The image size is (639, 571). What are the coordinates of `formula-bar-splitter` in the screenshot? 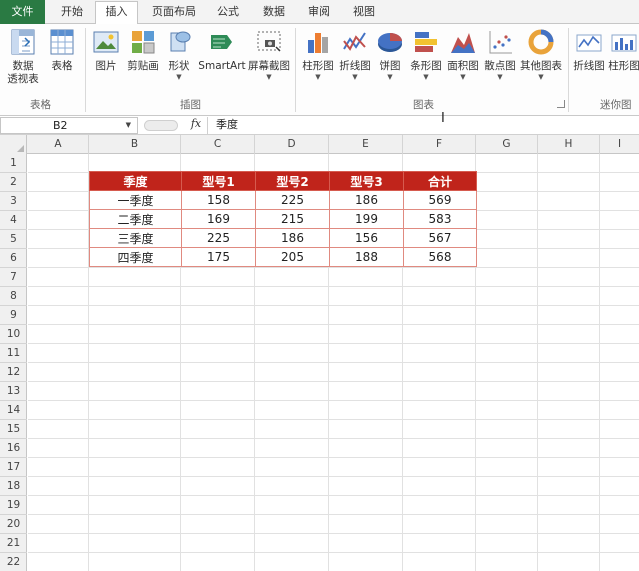 It's located at (161, 125).